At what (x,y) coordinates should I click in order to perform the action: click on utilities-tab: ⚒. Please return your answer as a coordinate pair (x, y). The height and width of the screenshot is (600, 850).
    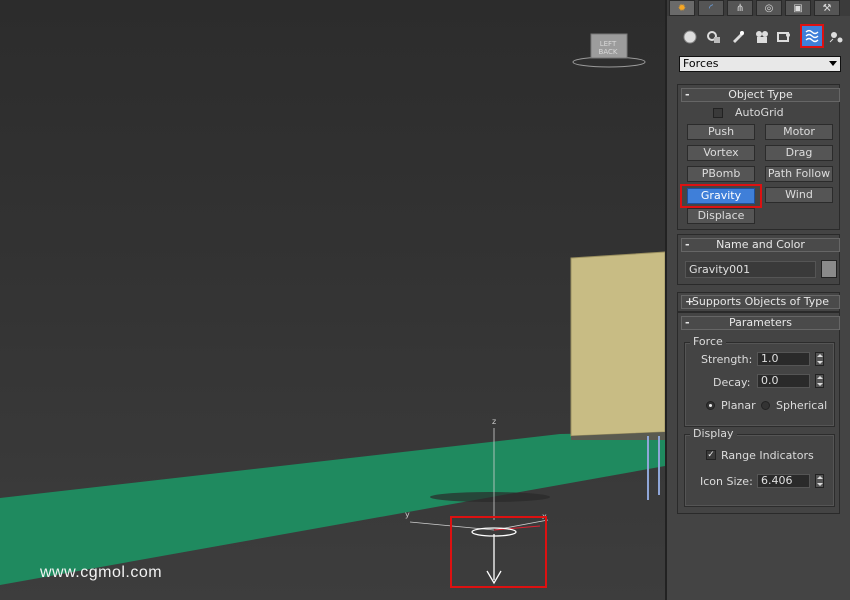
    Looking at the image, I should click on (827, 8).